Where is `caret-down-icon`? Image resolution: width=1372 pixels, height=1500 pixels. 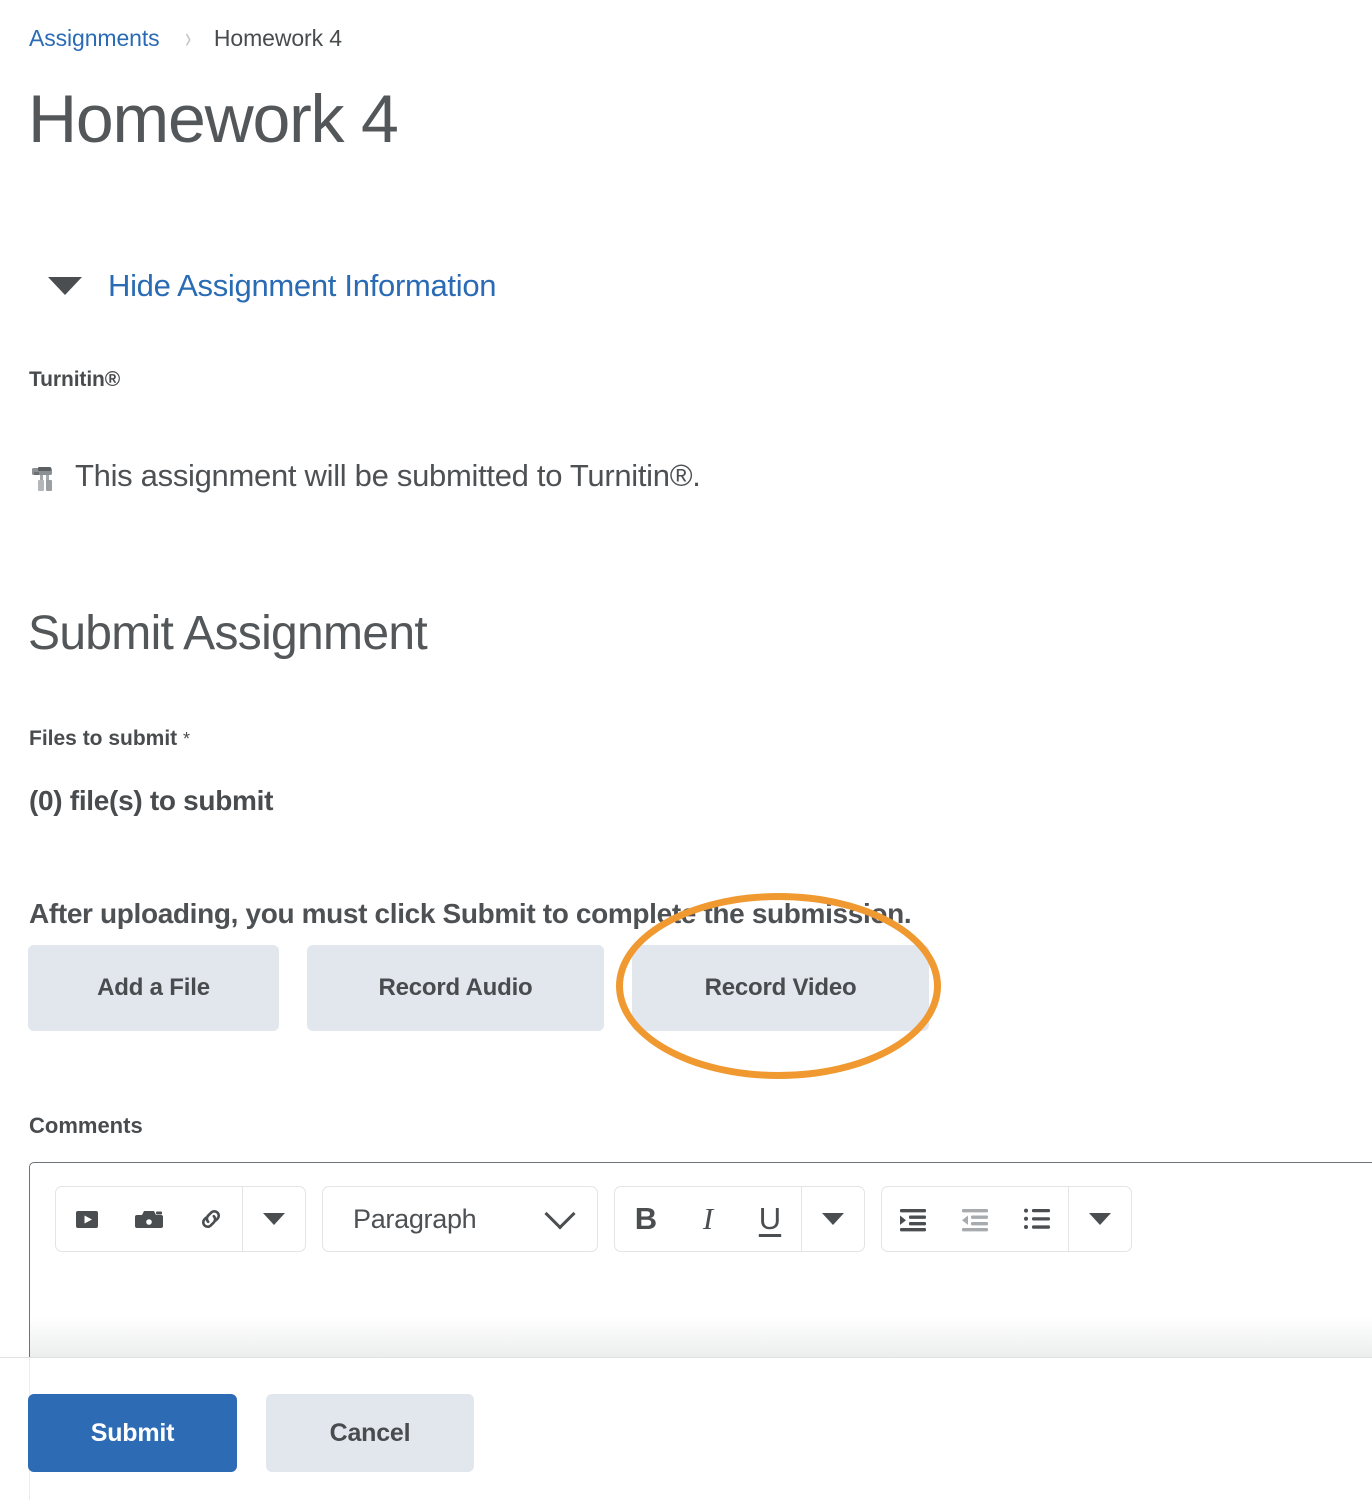 caret-down-icon is located at coordinates (65, 285).